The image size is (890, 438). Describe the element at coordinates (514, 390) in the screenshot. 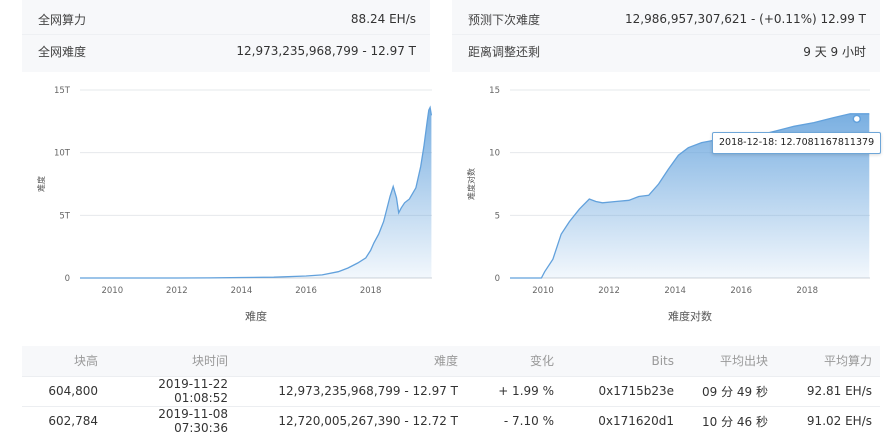

I see `difficulty-change: + 1.99 %` at that location.